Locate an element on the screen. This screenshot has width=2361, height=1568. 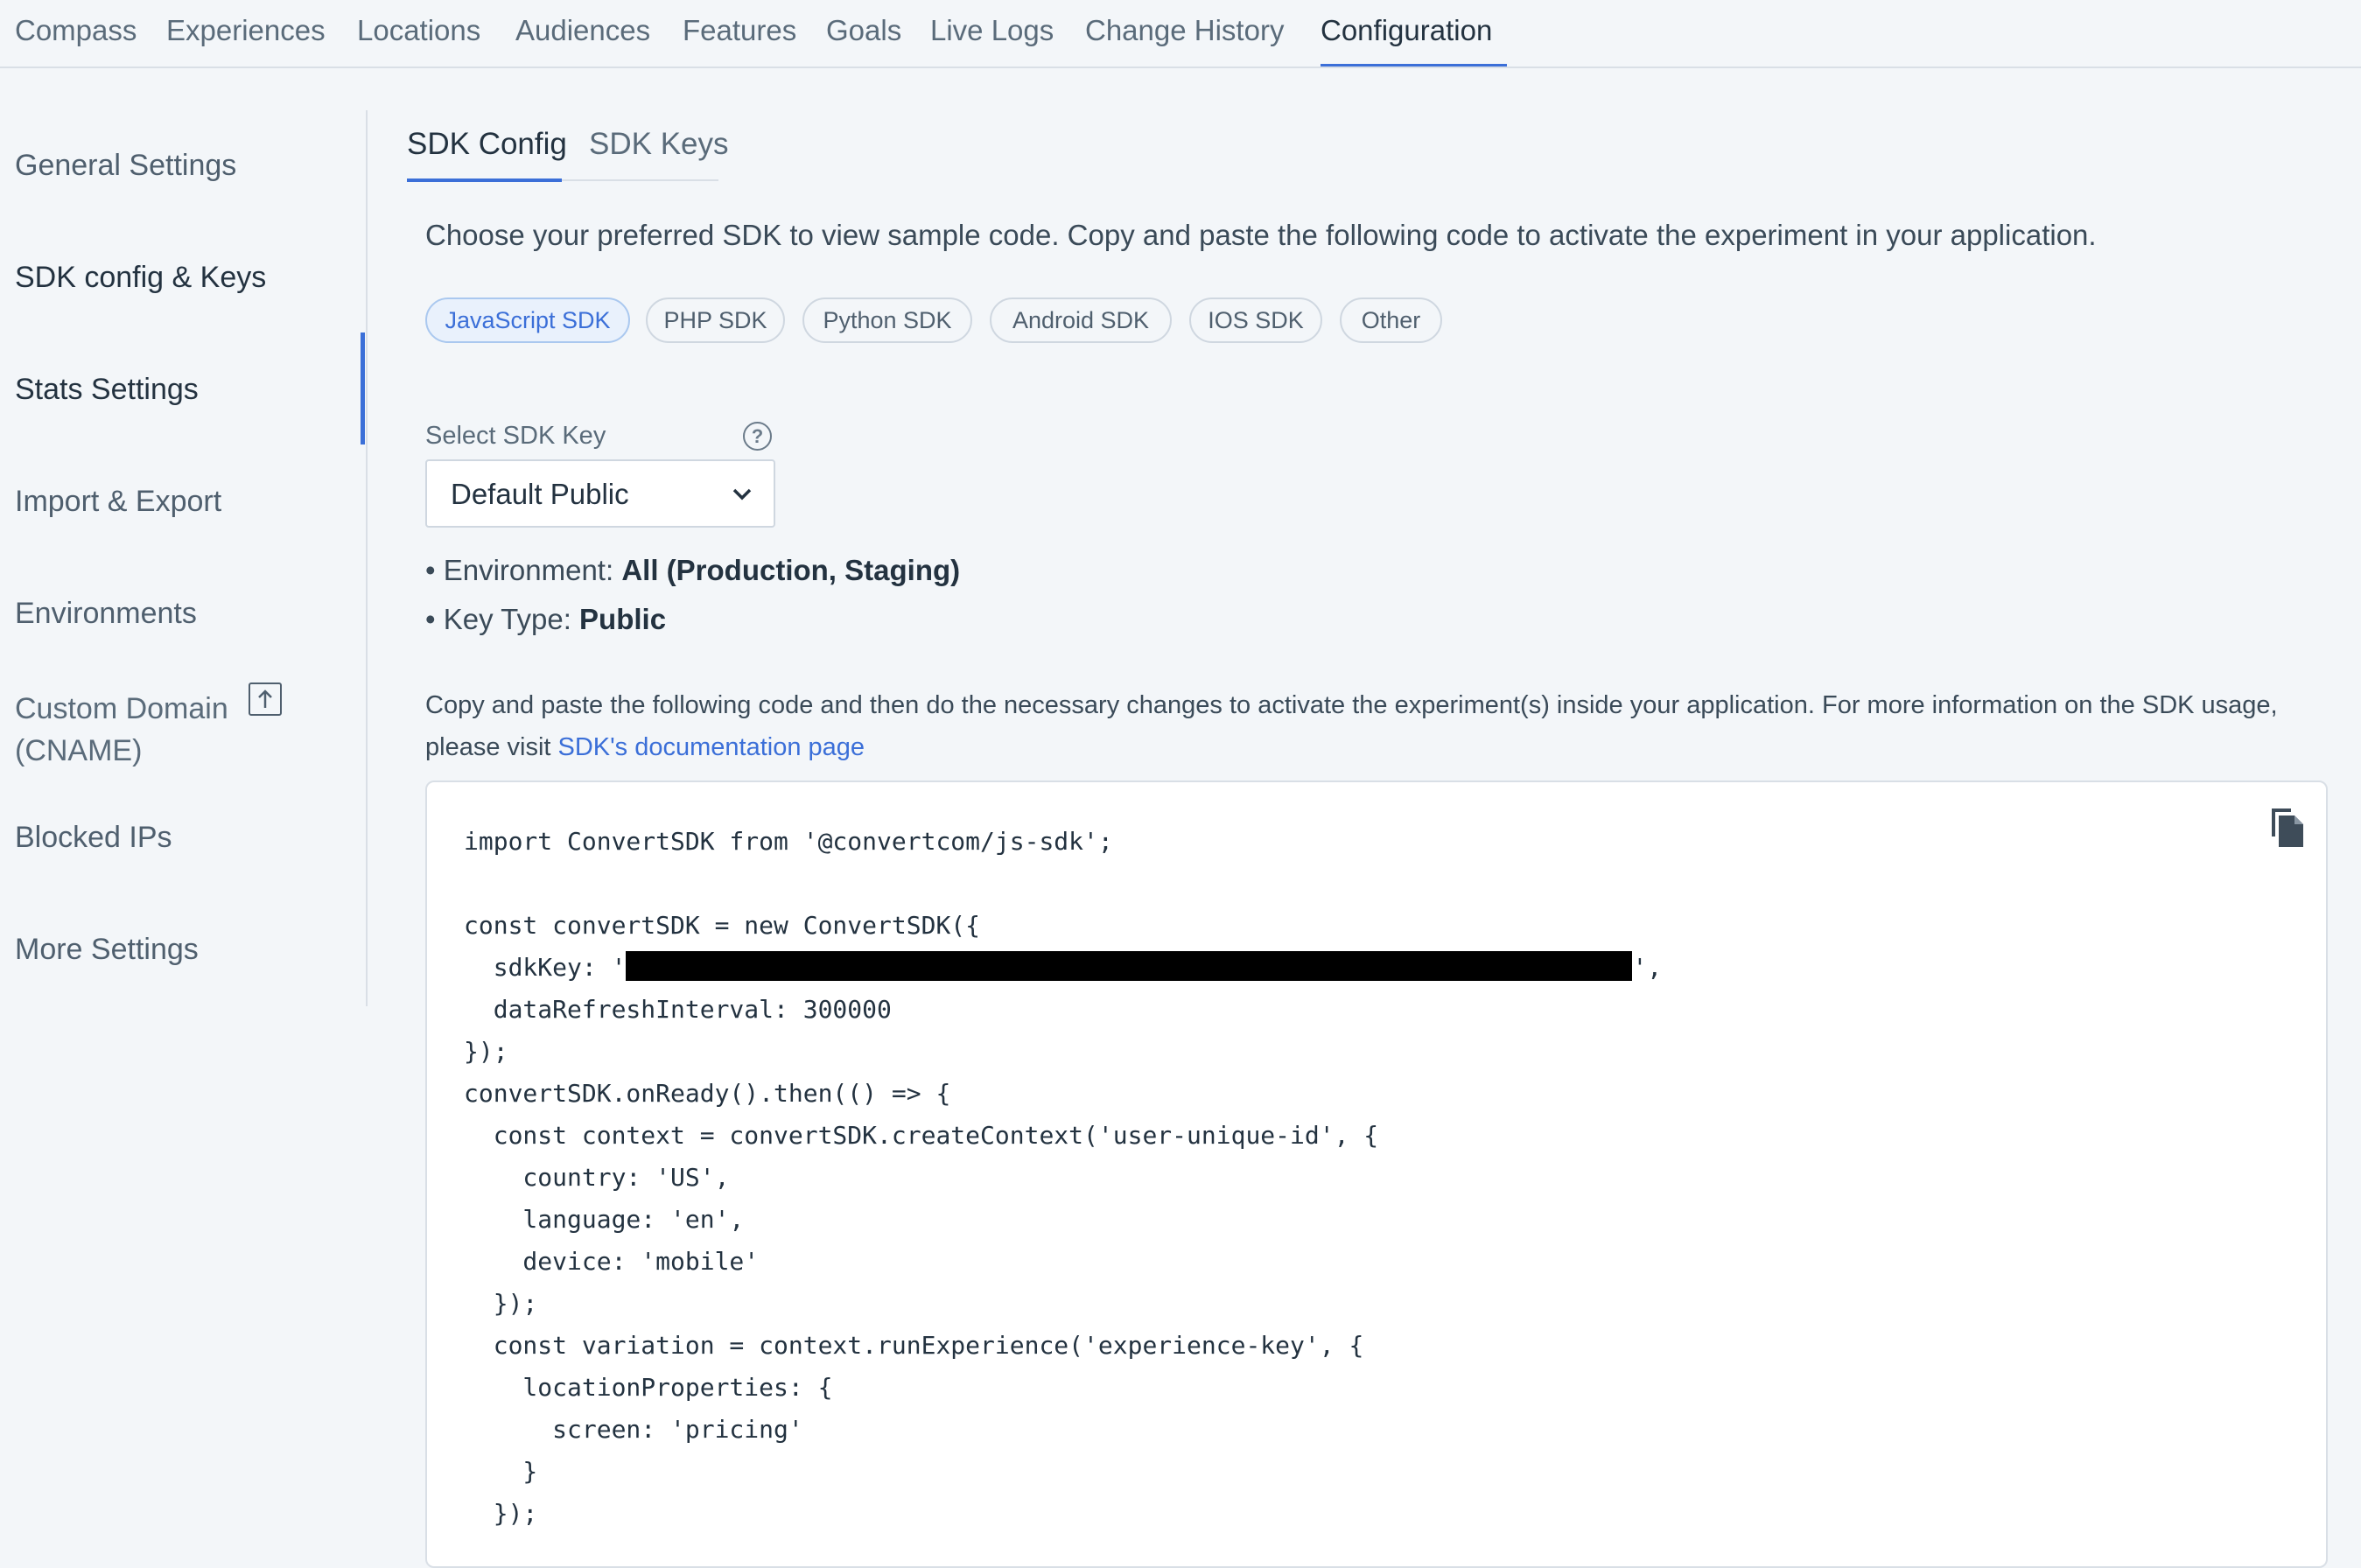
chip-python-sdk: Python SDK is located at coordinates (887, 320).